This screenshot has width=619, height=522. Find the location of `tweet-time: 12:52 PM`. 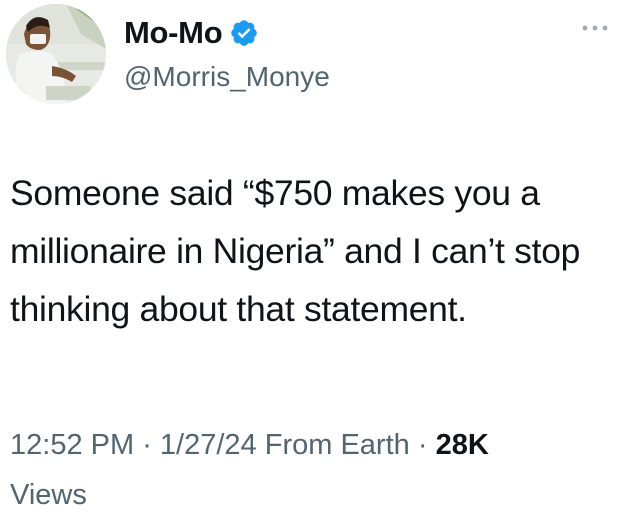

tweet-time: 12:52 PM is located at coordinates (72, 445).